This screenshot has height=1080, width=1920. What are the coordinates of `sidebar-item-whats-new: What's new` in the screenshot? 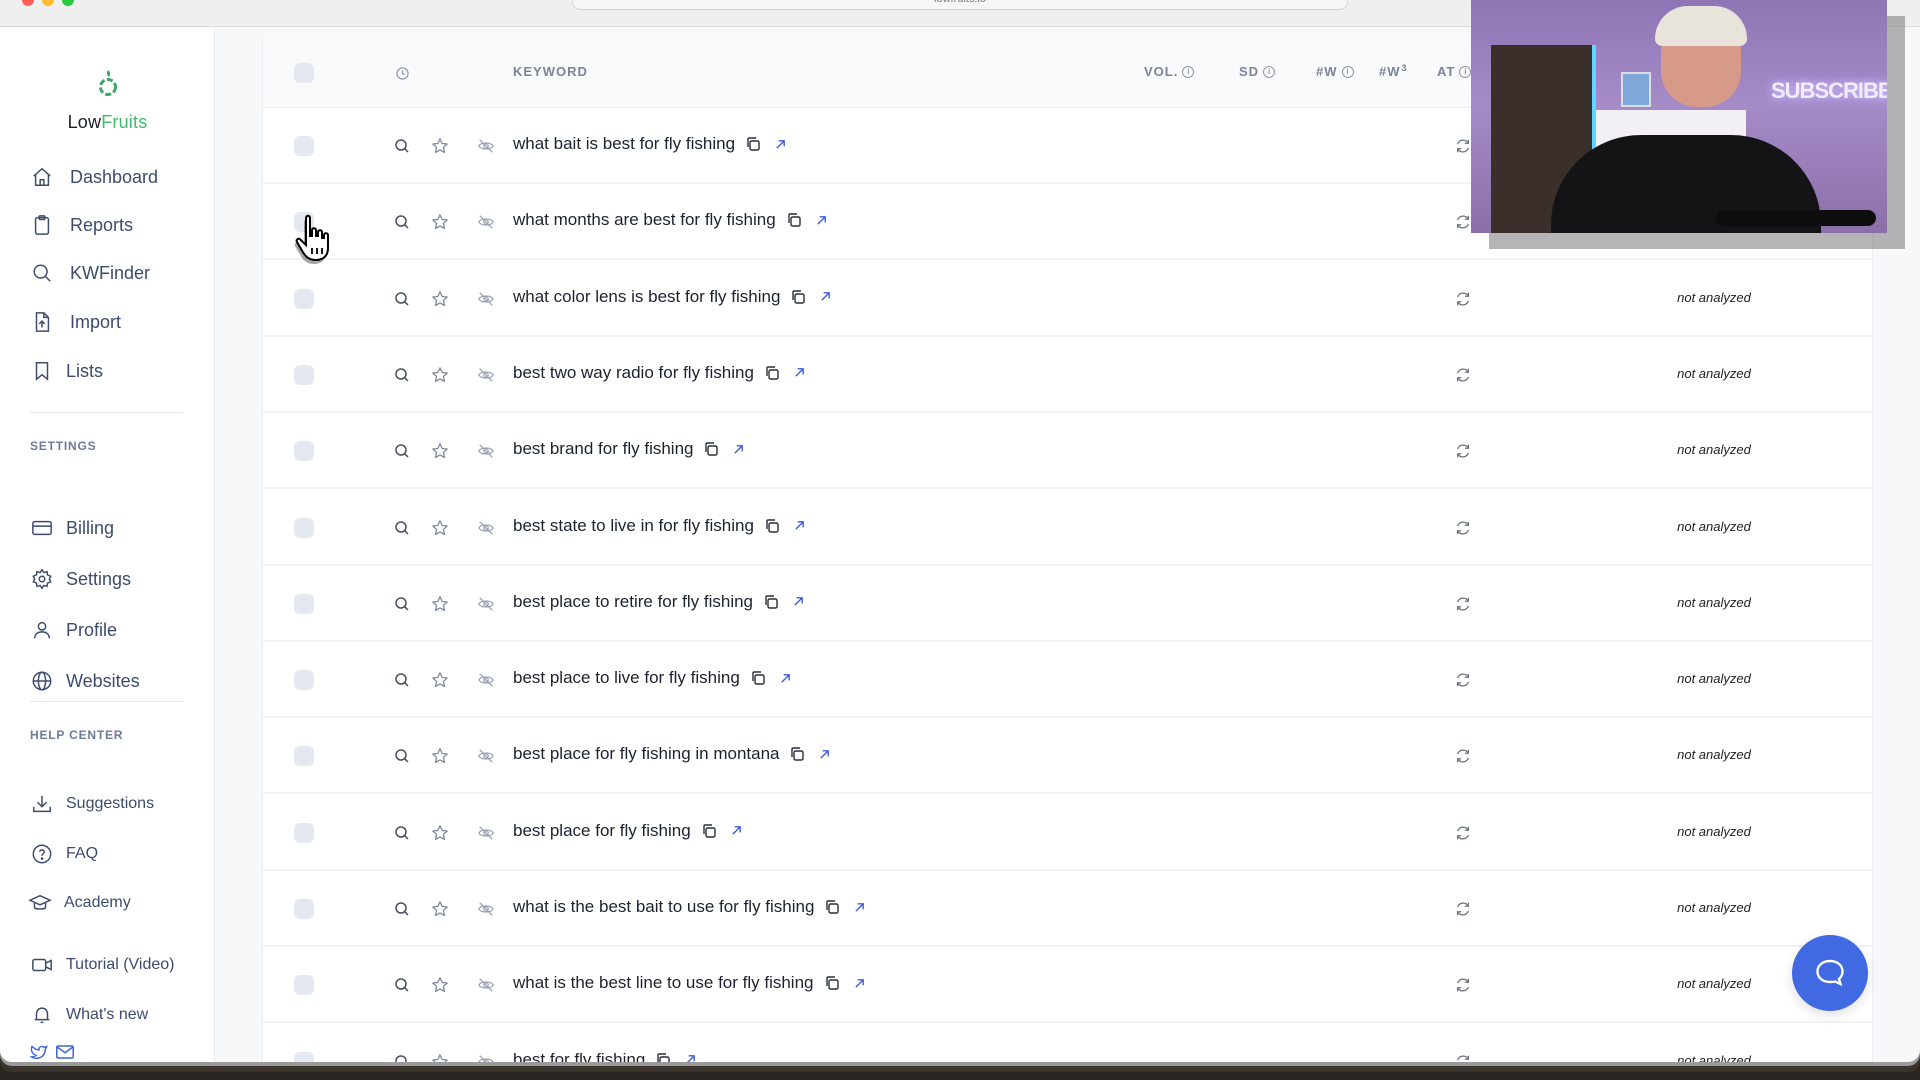 It's located at (89, 1015).